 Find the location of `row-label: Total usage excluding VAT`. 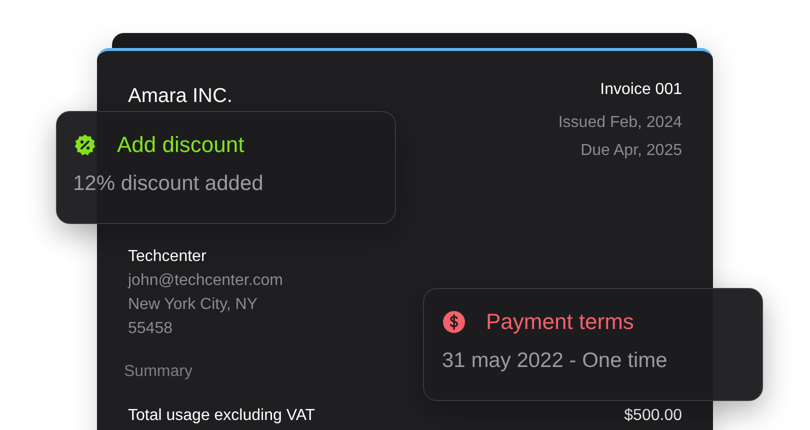

row-label: Total usage excluding VAT is located at coordinates (222, 416).